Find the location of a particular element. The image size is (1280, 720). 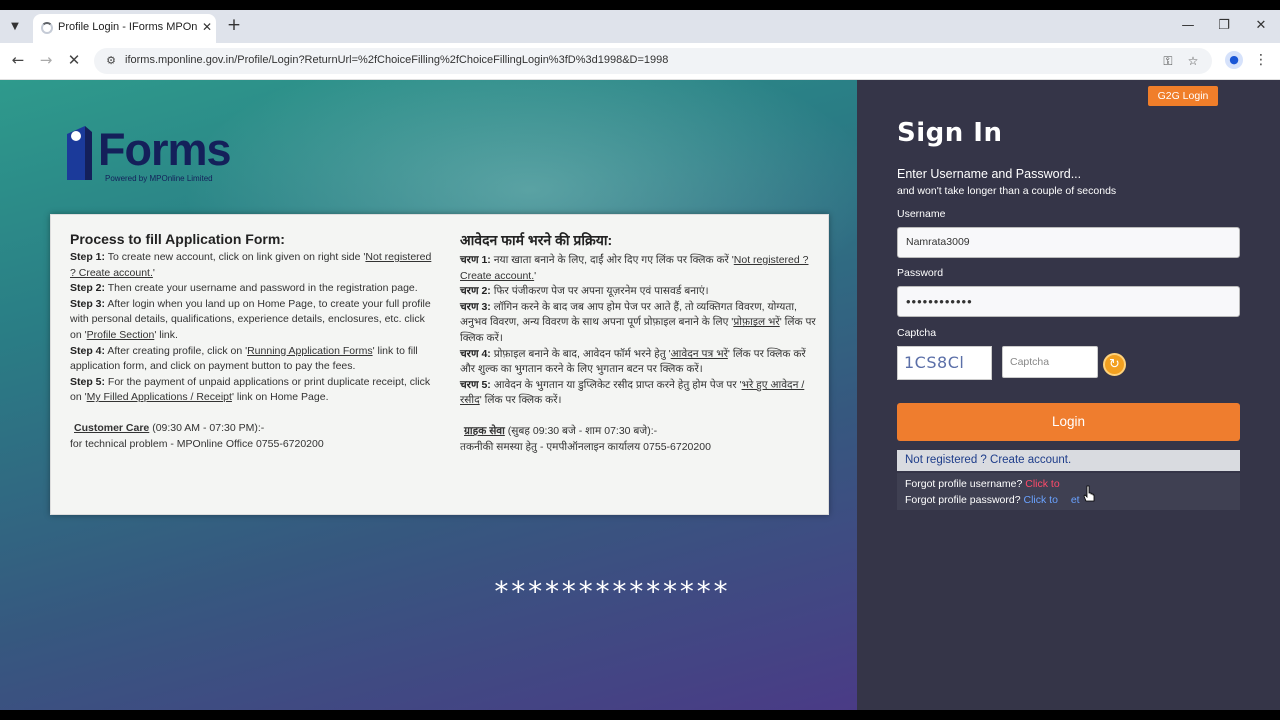

application-form-link-hi: आवेदन पत्र भरें is located at coordinates (699, 354).